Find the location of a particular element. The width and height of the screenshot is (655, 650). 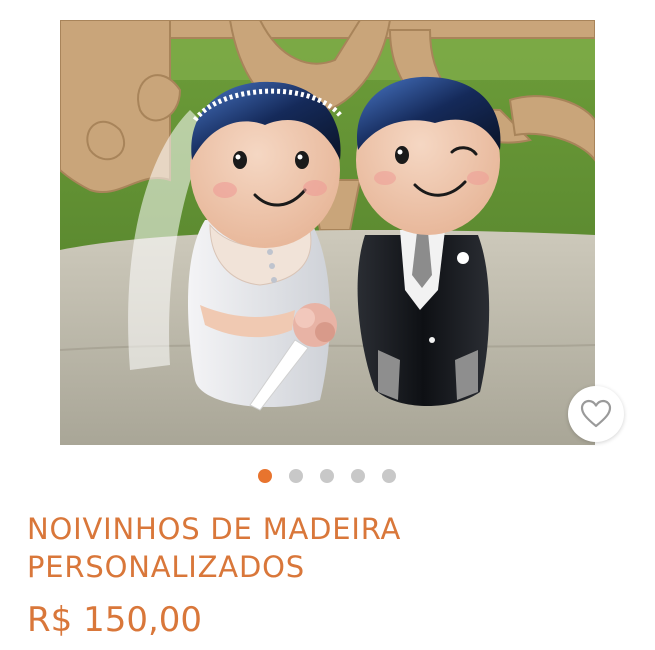

heart-outline-icon is located at coordinates (596, 413).